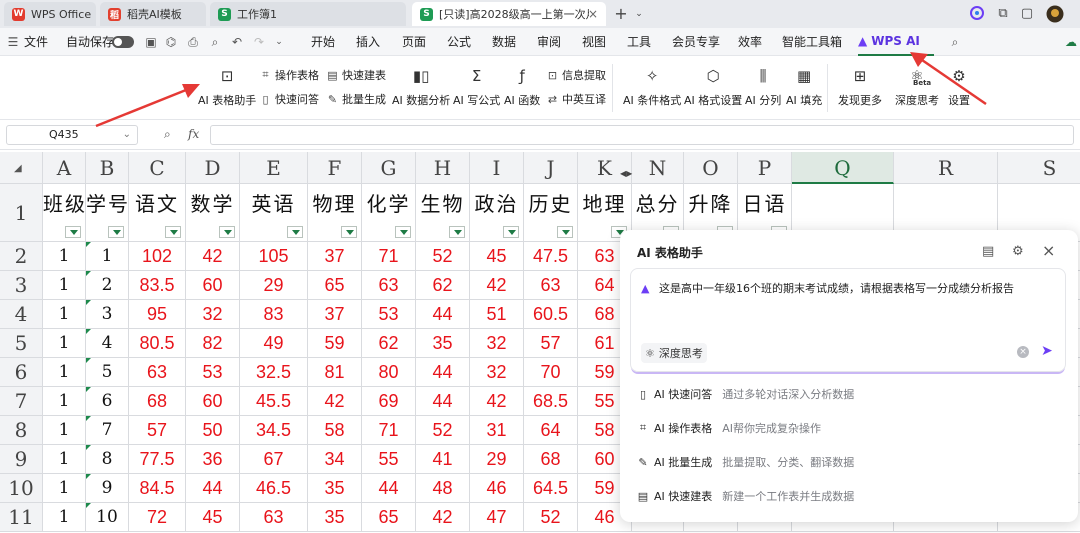 Image resolution: width=1080 pixels, height=533 pixels. What do you see at coordinates (652, 87) in the screenshot?
I see `ai-cond-format-button: ✧ AI 条件格式` at bounding box center [652, 87].